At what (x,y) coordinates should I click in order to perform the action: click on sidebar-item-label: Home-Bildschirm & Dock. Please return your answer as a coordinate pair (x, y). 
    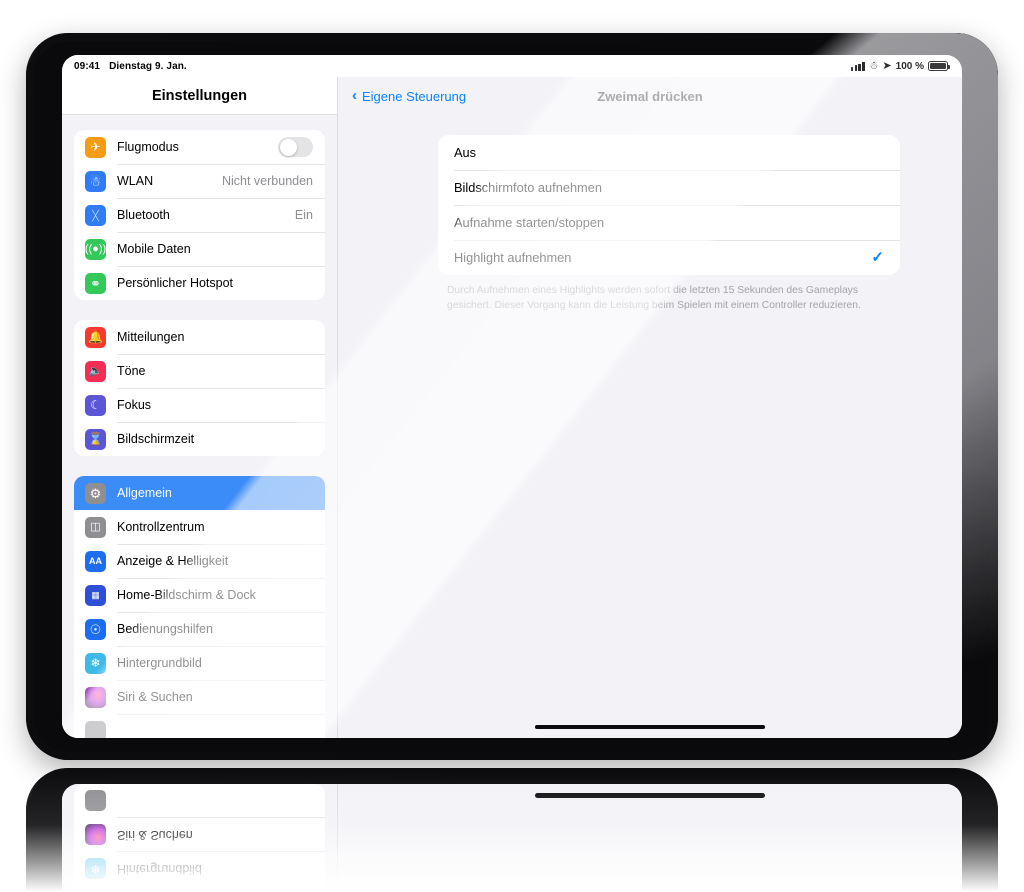
    Looking at the image, I should click on (186, 595).